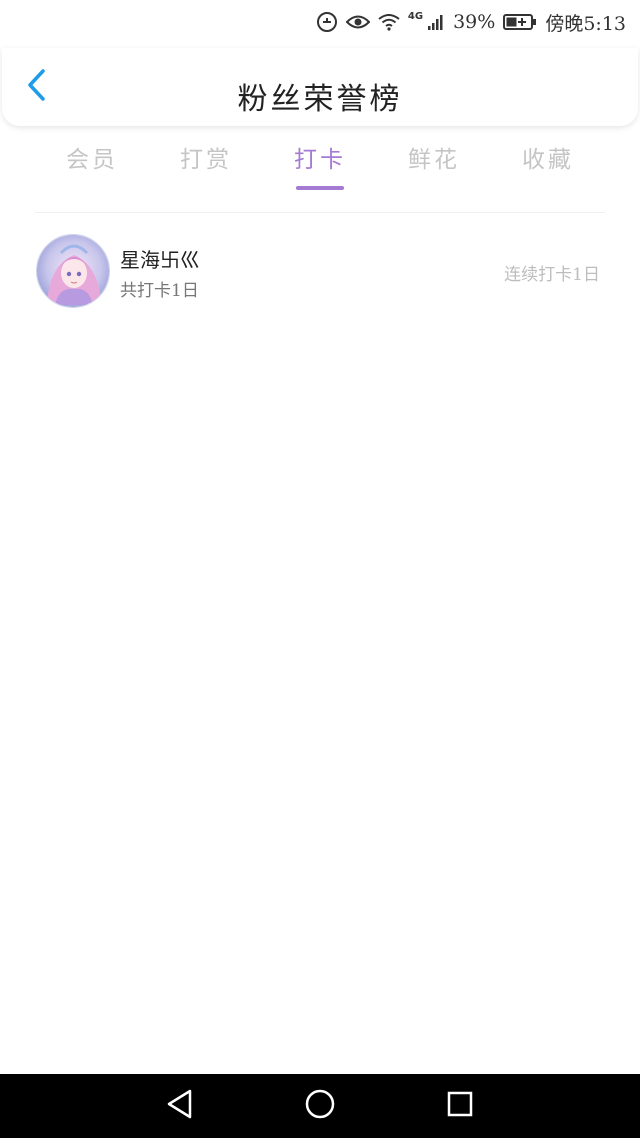 The width and height of the screenshot is (640, 1138). I want to click on list-item: 星海卐巛 共打卡1日 连续打卡1日, so click(320, 271).